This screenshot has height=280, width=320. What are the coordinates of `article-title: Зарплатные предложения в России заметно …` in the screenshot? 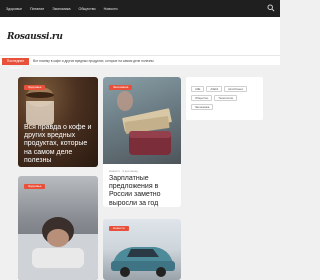 It's located at (144, 191).